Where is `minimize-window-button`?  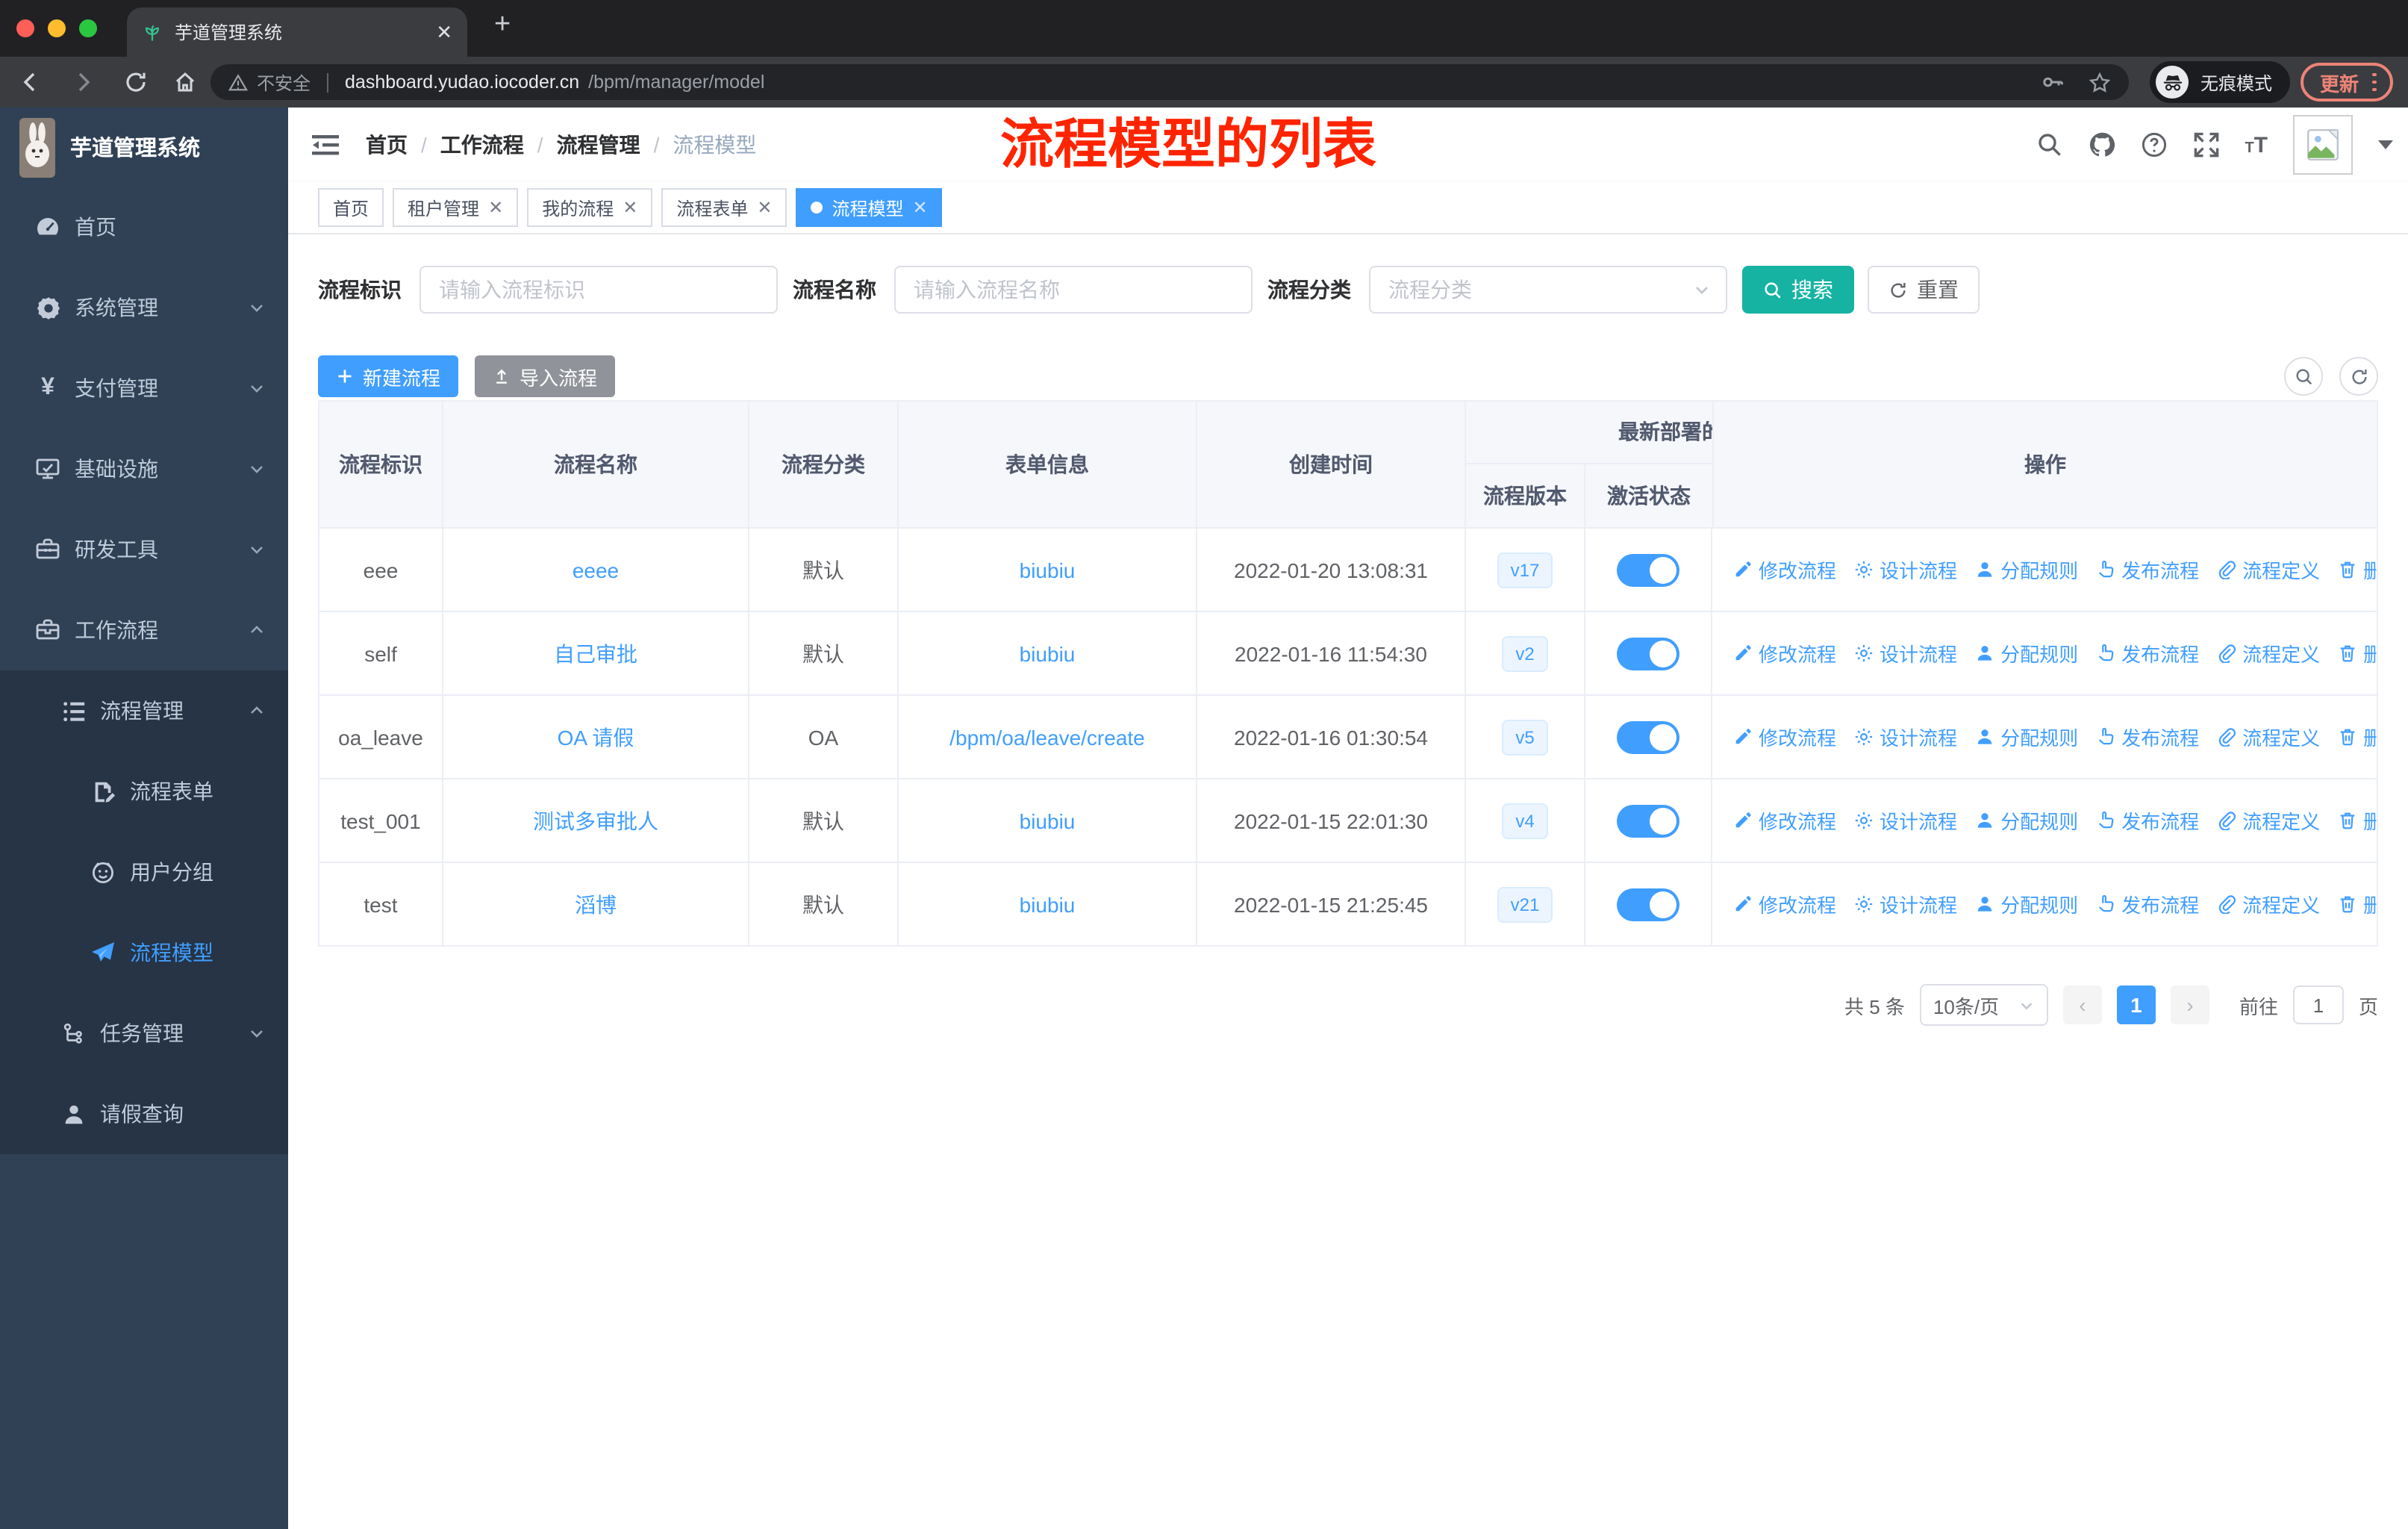
minimize-window-button is located at coordinates (57, 28).